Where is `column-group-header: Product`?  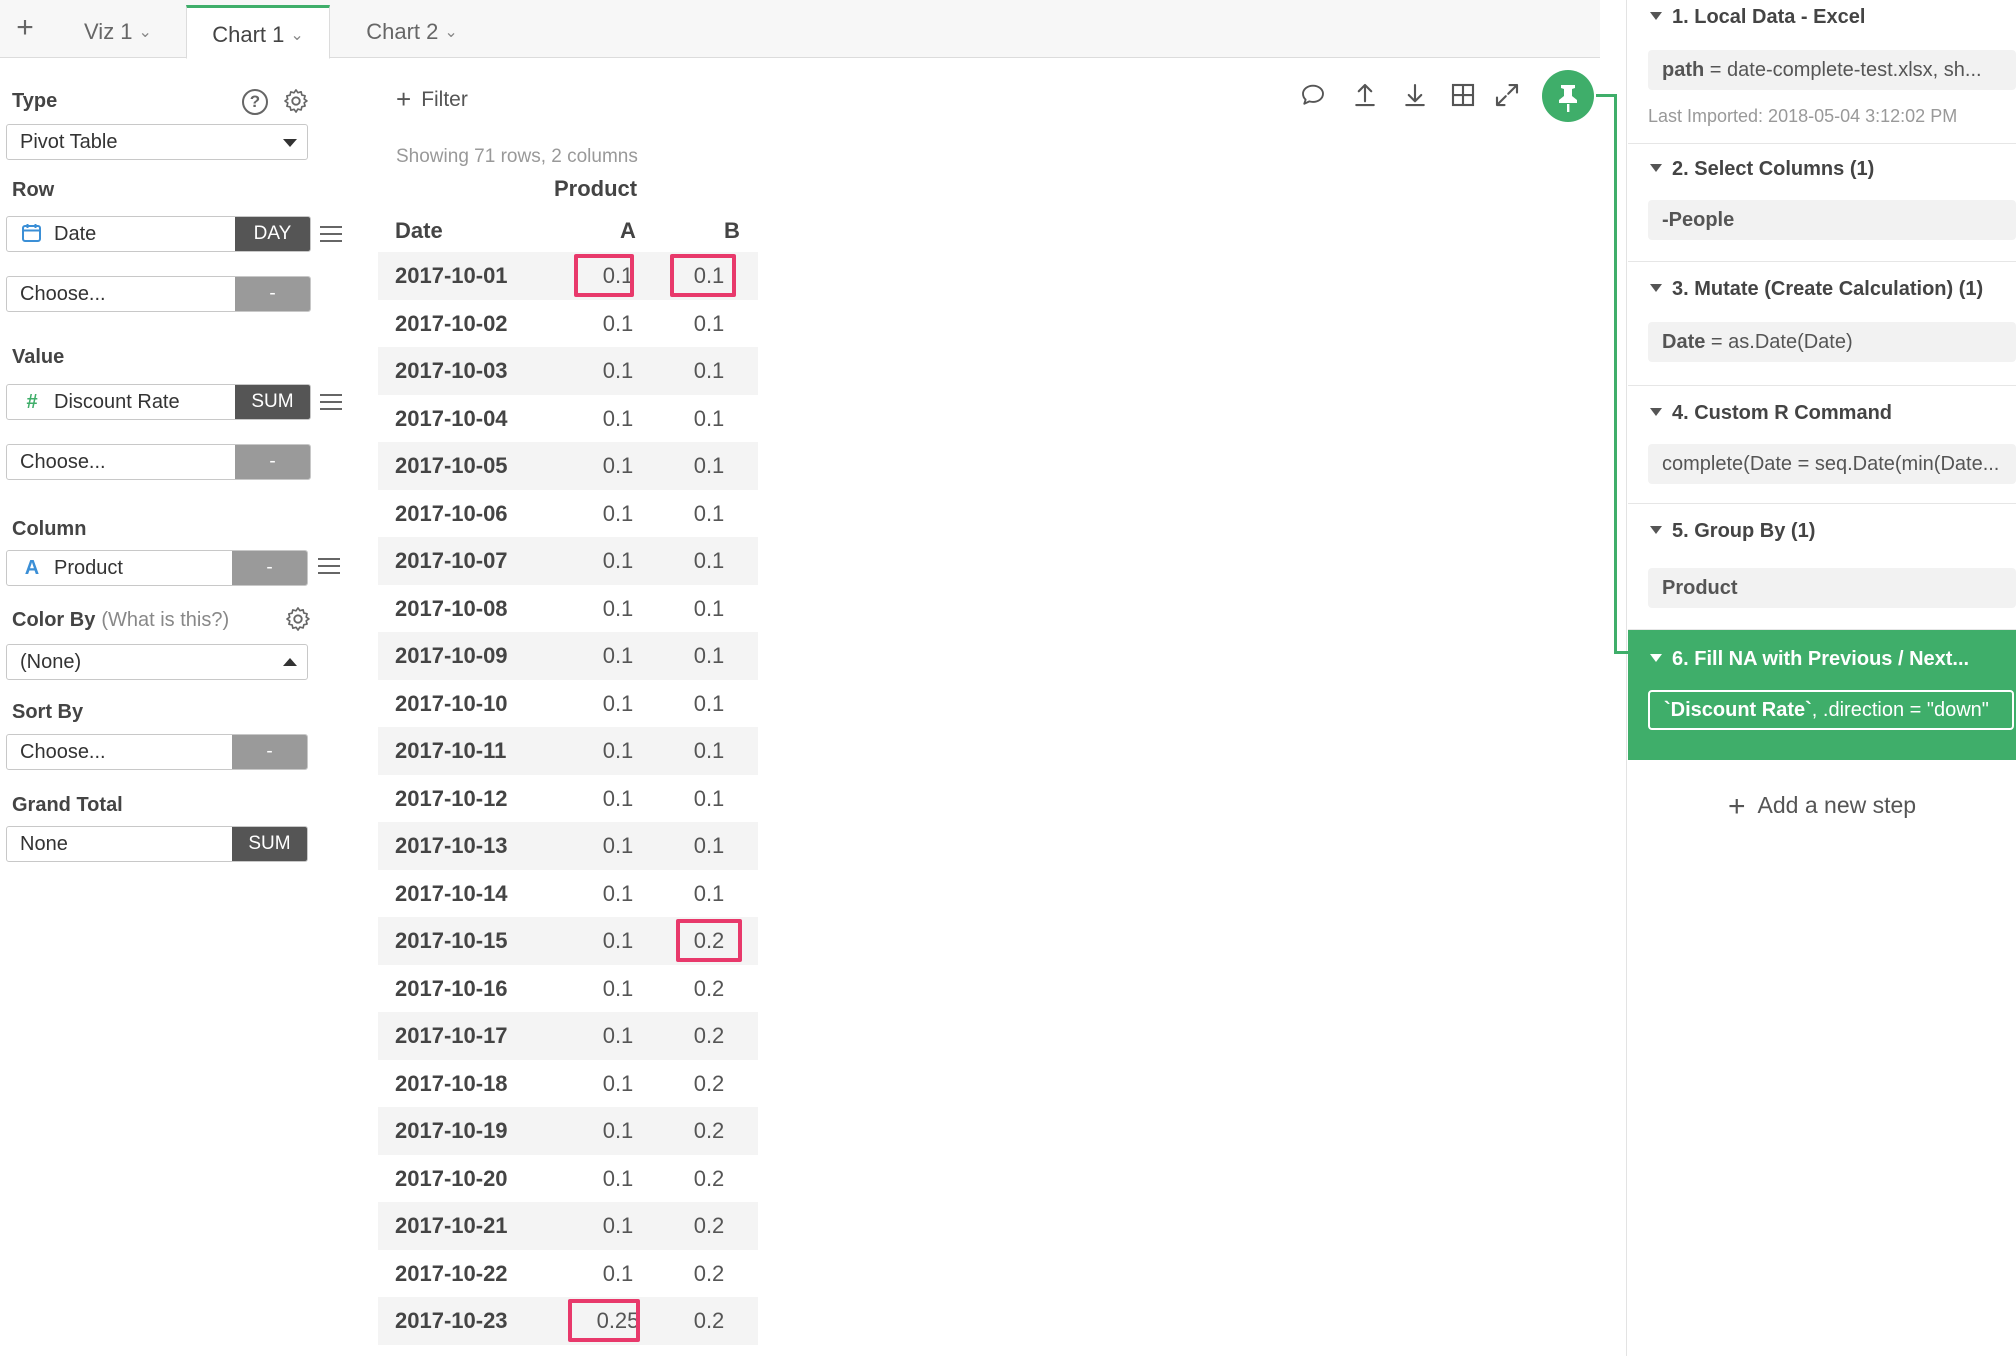 column-group-header: Product is located at coordinates (596, 188).